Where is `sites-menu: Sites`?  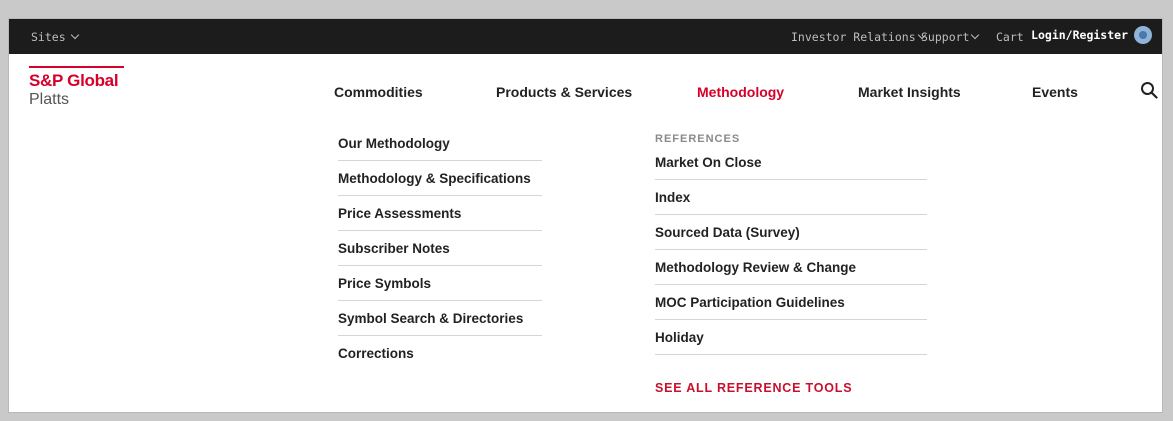
sites-menu: Sites is located at coordinates (55, 37).